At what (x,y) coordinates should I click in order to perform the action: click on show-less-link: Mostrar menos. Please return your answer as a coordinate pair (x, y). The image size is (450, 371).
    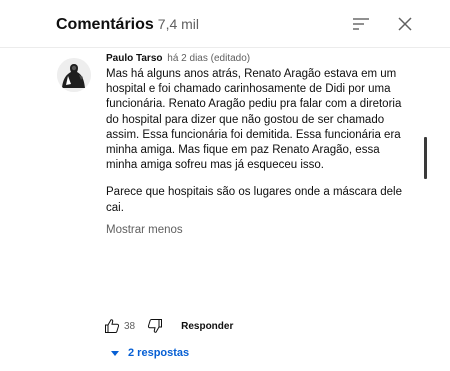
    Looking at the image, I should click on (256, 230).